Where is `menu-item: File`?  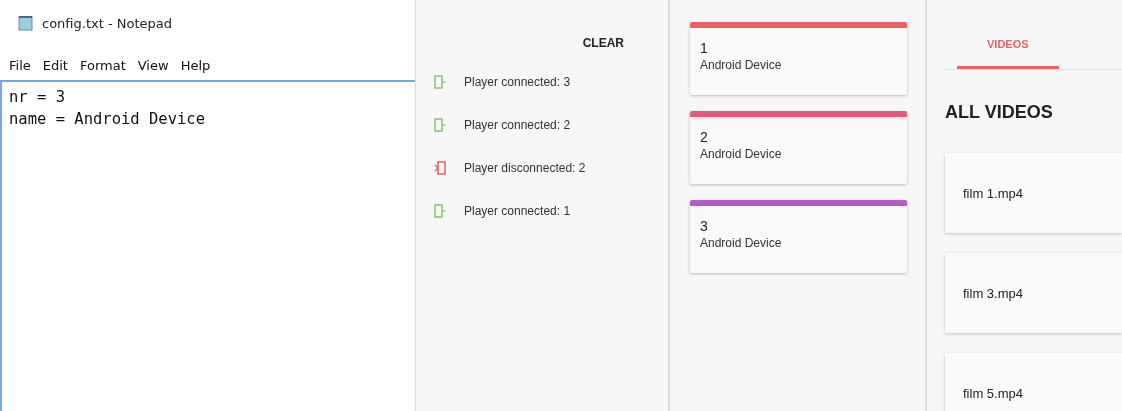 menu-item: File is located at coordinates (20, 65).